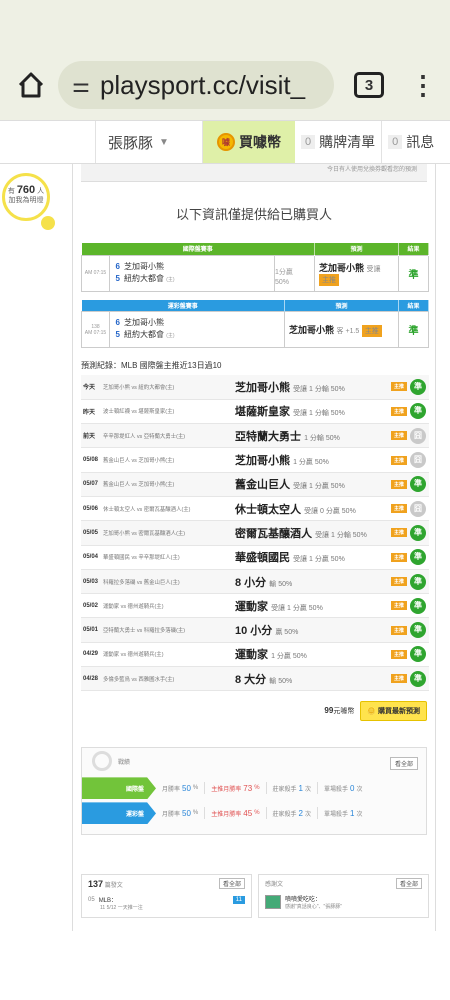  I want to click on team1-number: 6, so click(117, 266).